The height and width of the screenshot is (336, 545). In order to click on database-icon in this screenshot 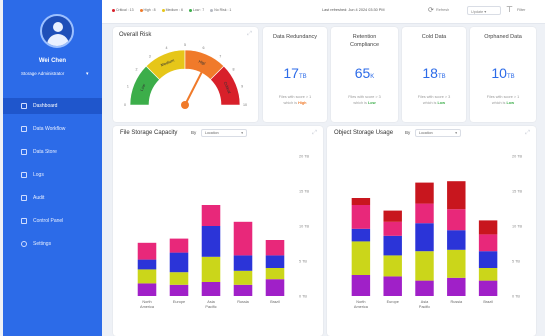, I will do `click(24, 152)`.